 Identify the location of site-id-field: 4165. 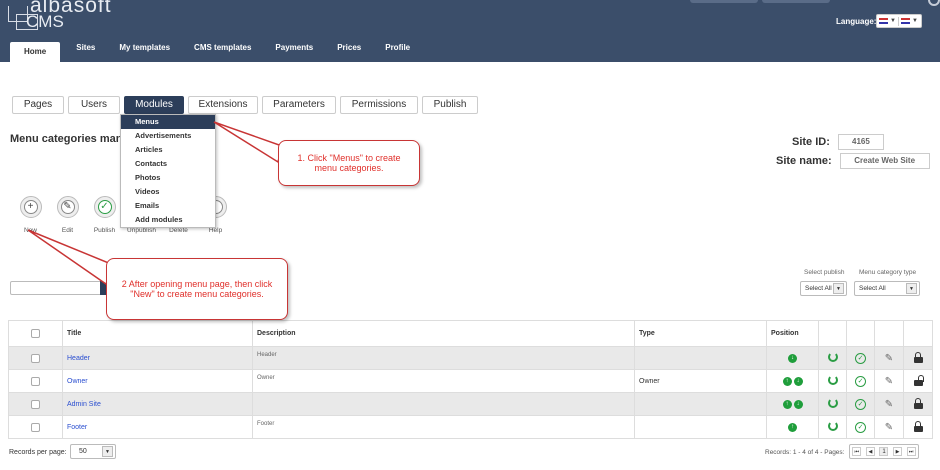
(860, 142).